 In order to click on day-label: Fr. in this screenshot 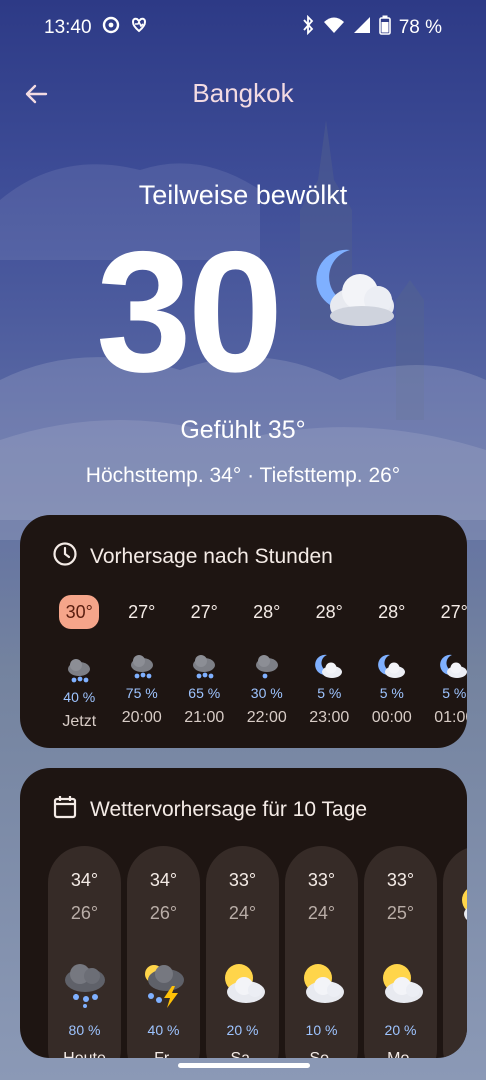, I will do `click(163, 1054)`.